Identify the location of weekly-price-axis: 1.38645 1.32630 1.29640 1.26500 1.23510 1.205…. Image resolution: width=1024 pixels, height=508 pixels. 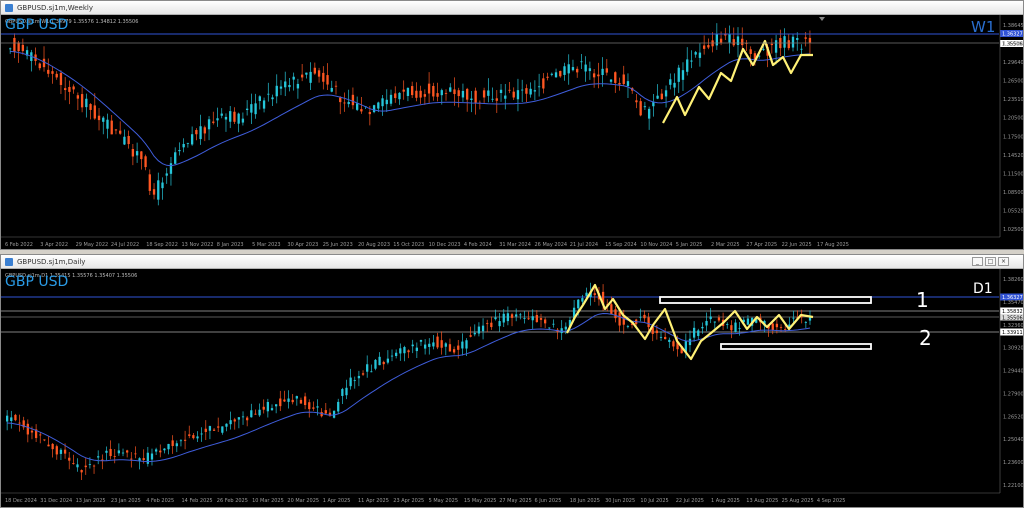
(1011, 126).